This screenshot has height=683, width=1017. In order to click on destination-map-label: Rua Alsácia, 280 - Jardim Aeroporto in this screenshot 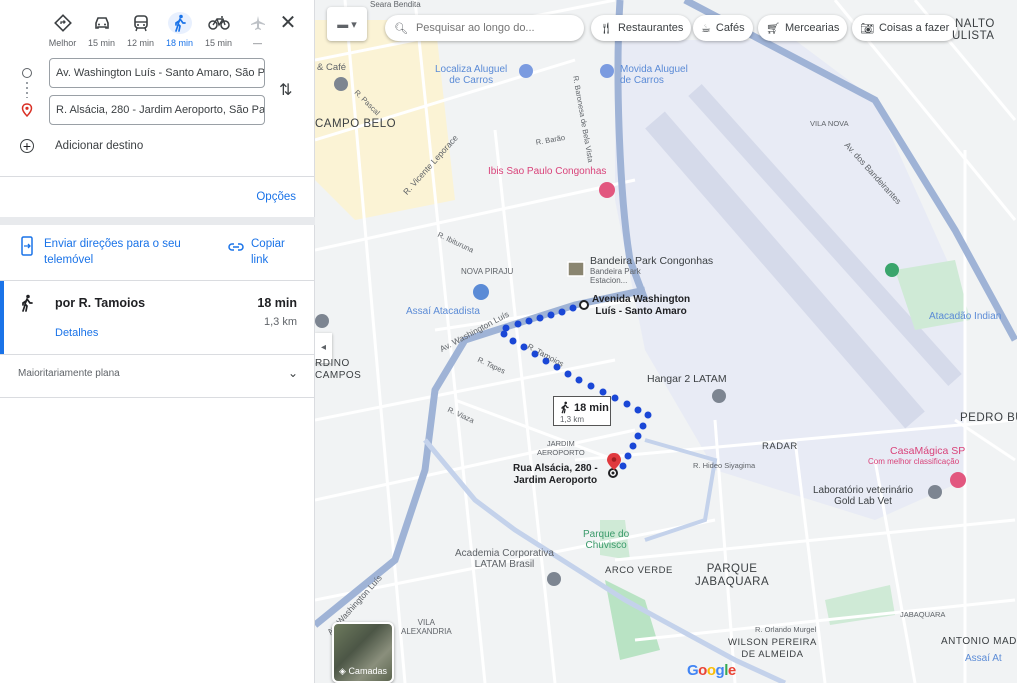, I will do `click(555, 474)`.